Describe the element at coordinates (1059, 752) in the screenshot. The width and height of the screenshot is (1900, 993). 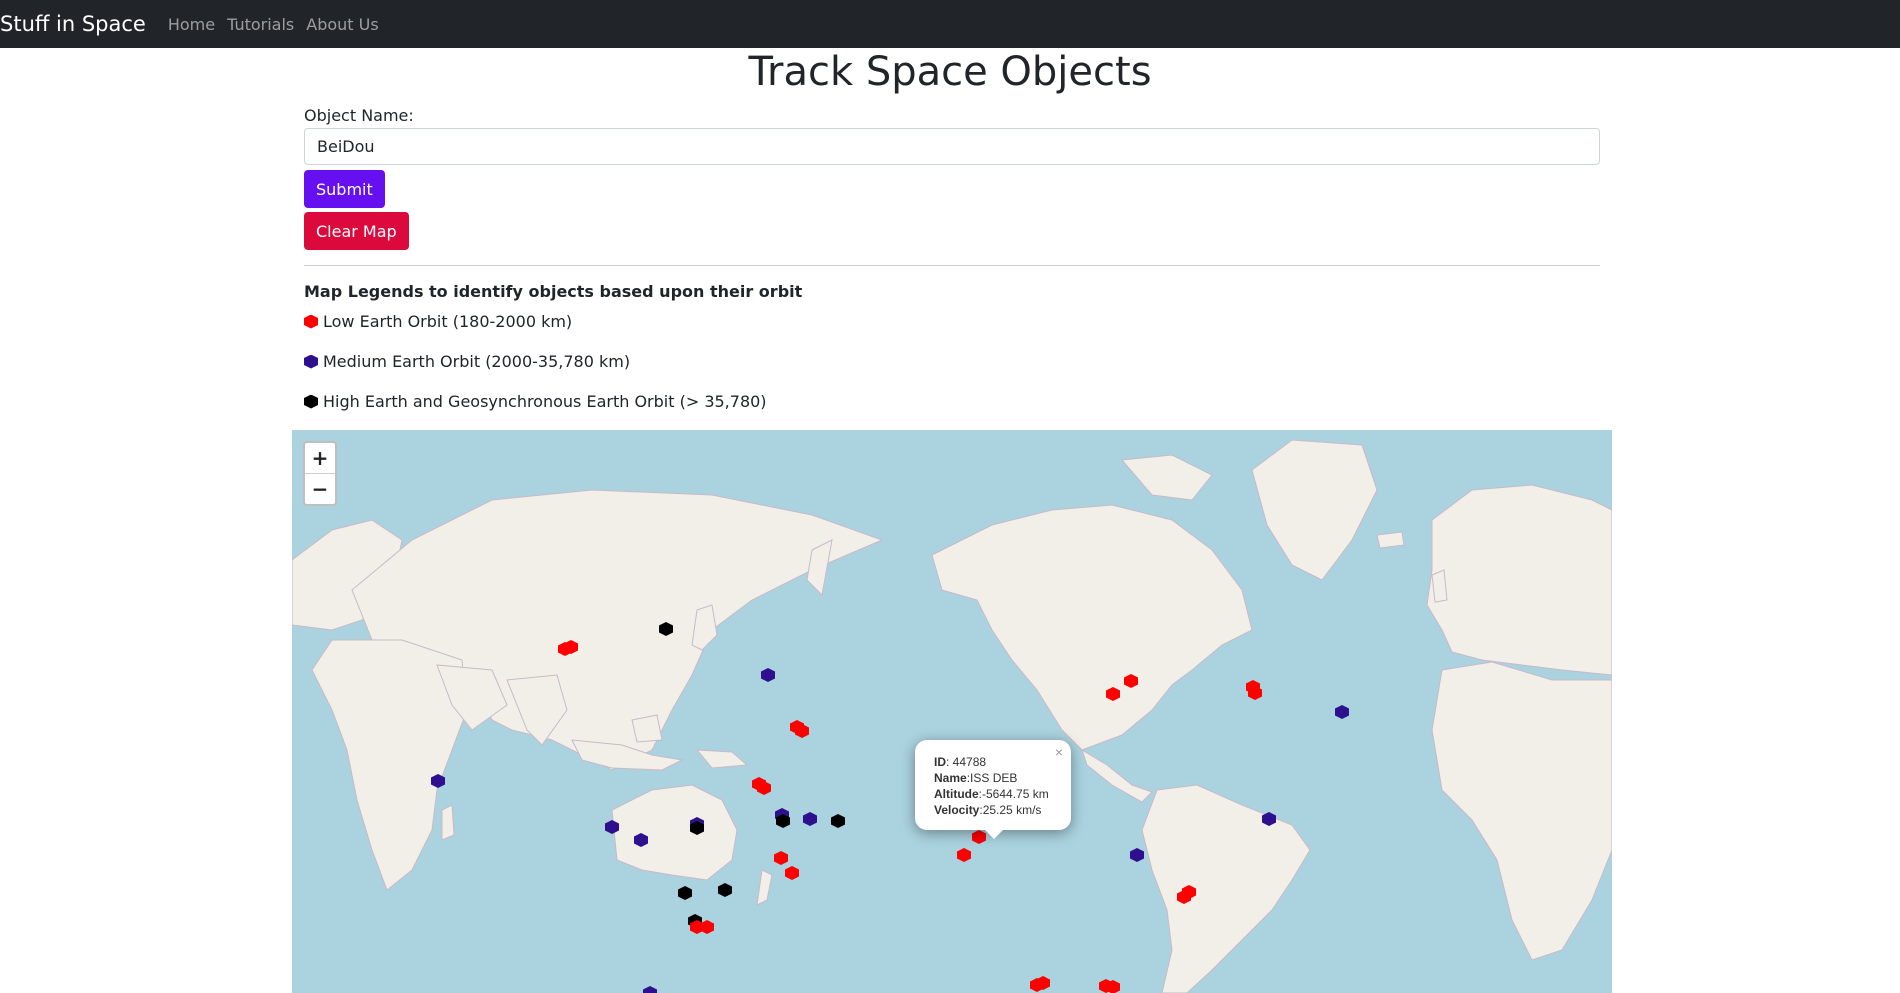
I see `popup-close-button: ×` at that location.